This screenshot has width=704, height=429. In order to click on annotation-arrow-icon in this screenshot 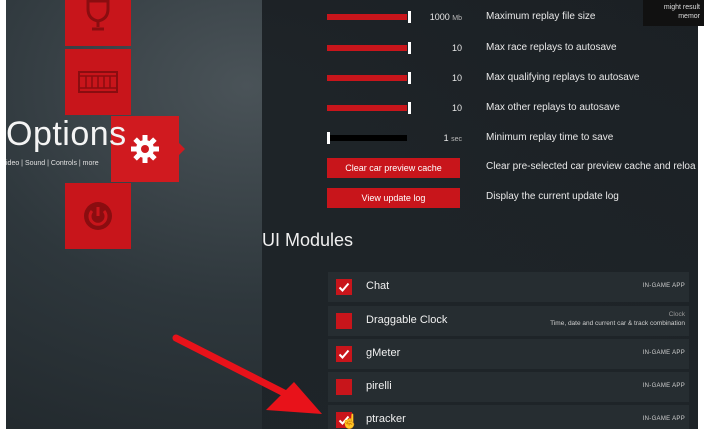, I will do `click(247, 374)`.